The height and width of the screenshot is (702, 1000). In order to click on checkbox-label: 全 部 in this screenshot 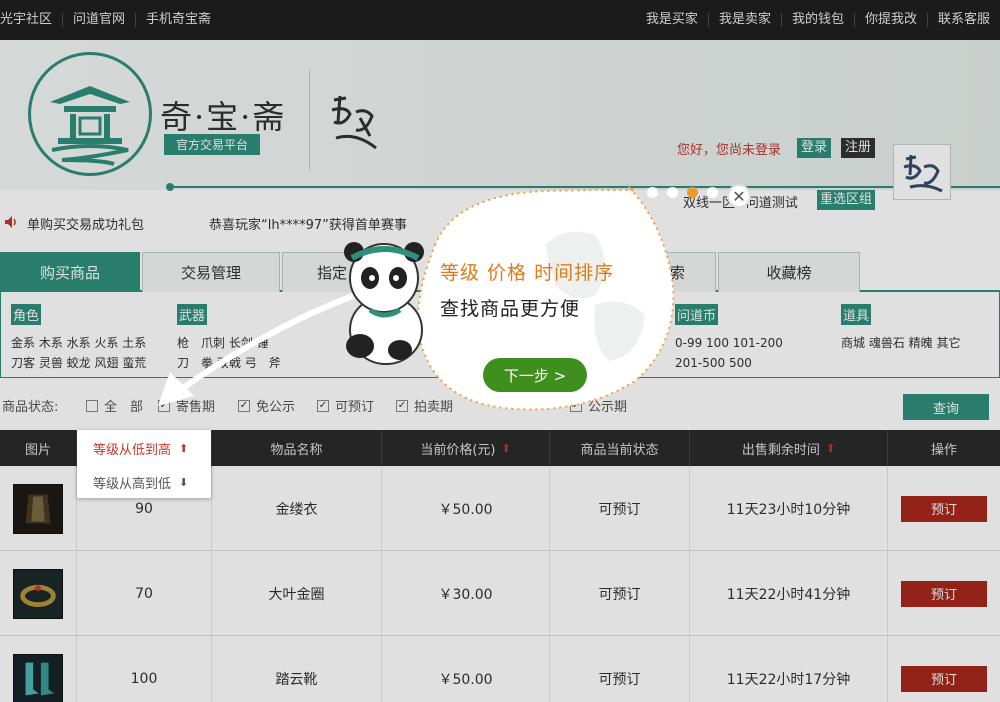, I will do `click(124, 407)`.